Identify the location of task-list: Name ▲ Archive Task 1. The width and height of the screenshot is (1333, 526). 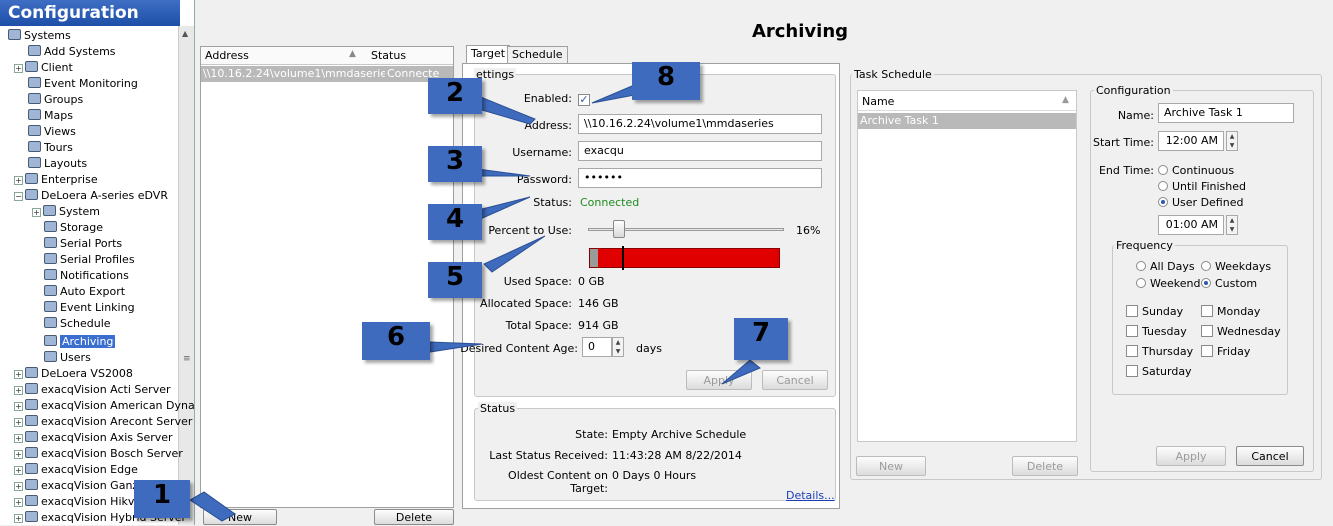
(967, 266).